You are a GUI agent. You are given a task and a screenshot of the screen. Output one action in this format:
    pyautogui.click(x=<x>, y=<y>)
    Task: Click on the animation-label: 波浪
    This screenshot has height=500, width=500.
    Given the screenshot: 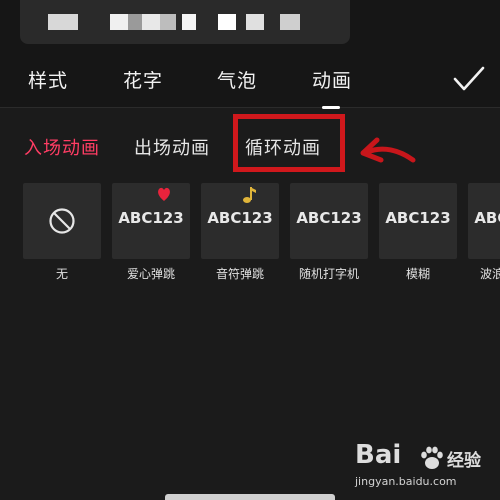 What is the action you would take?
    pyautogui.click(x=490, y=274)
    